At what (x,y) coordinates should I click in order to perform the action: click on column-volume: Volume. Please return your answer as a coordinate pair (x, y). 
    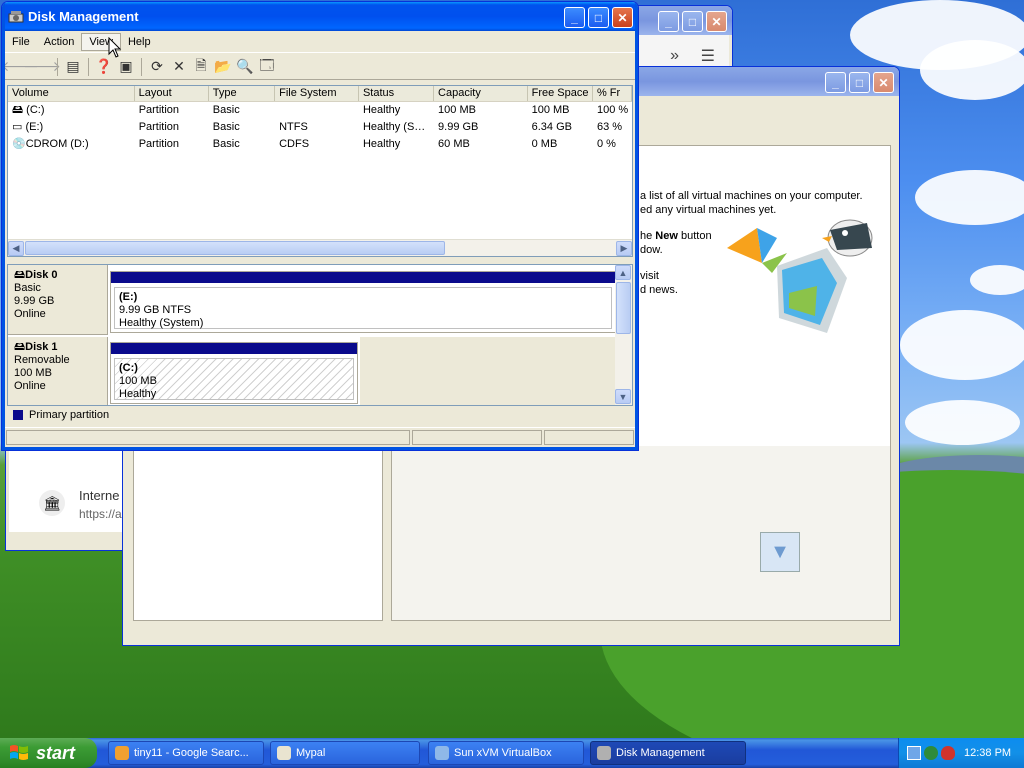
    Looking at the image, I should click on (71, 93).